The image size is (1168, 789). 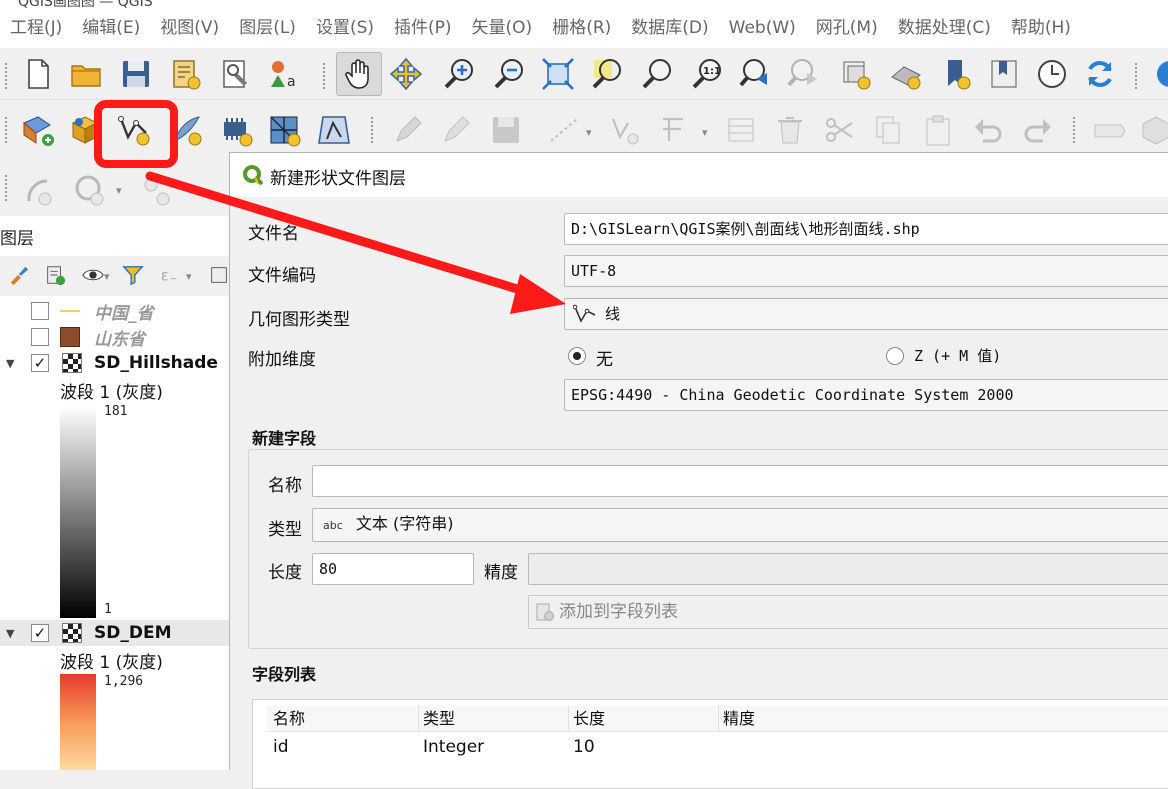 What do you see at coordinates (895, 356) in the screenshot?
I see `dimension-zm-radio` at bounding box center [895, 356].